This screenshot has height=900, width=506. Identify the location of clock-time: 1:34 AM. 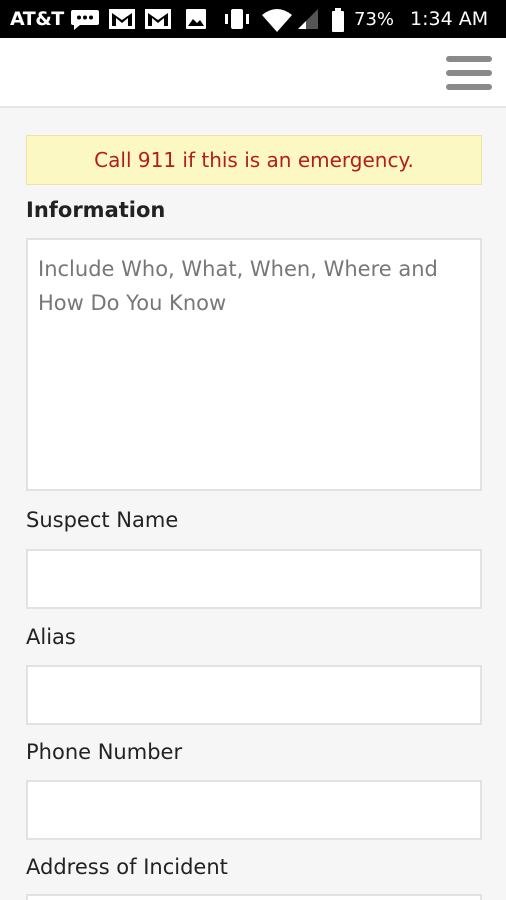
(449, 19).